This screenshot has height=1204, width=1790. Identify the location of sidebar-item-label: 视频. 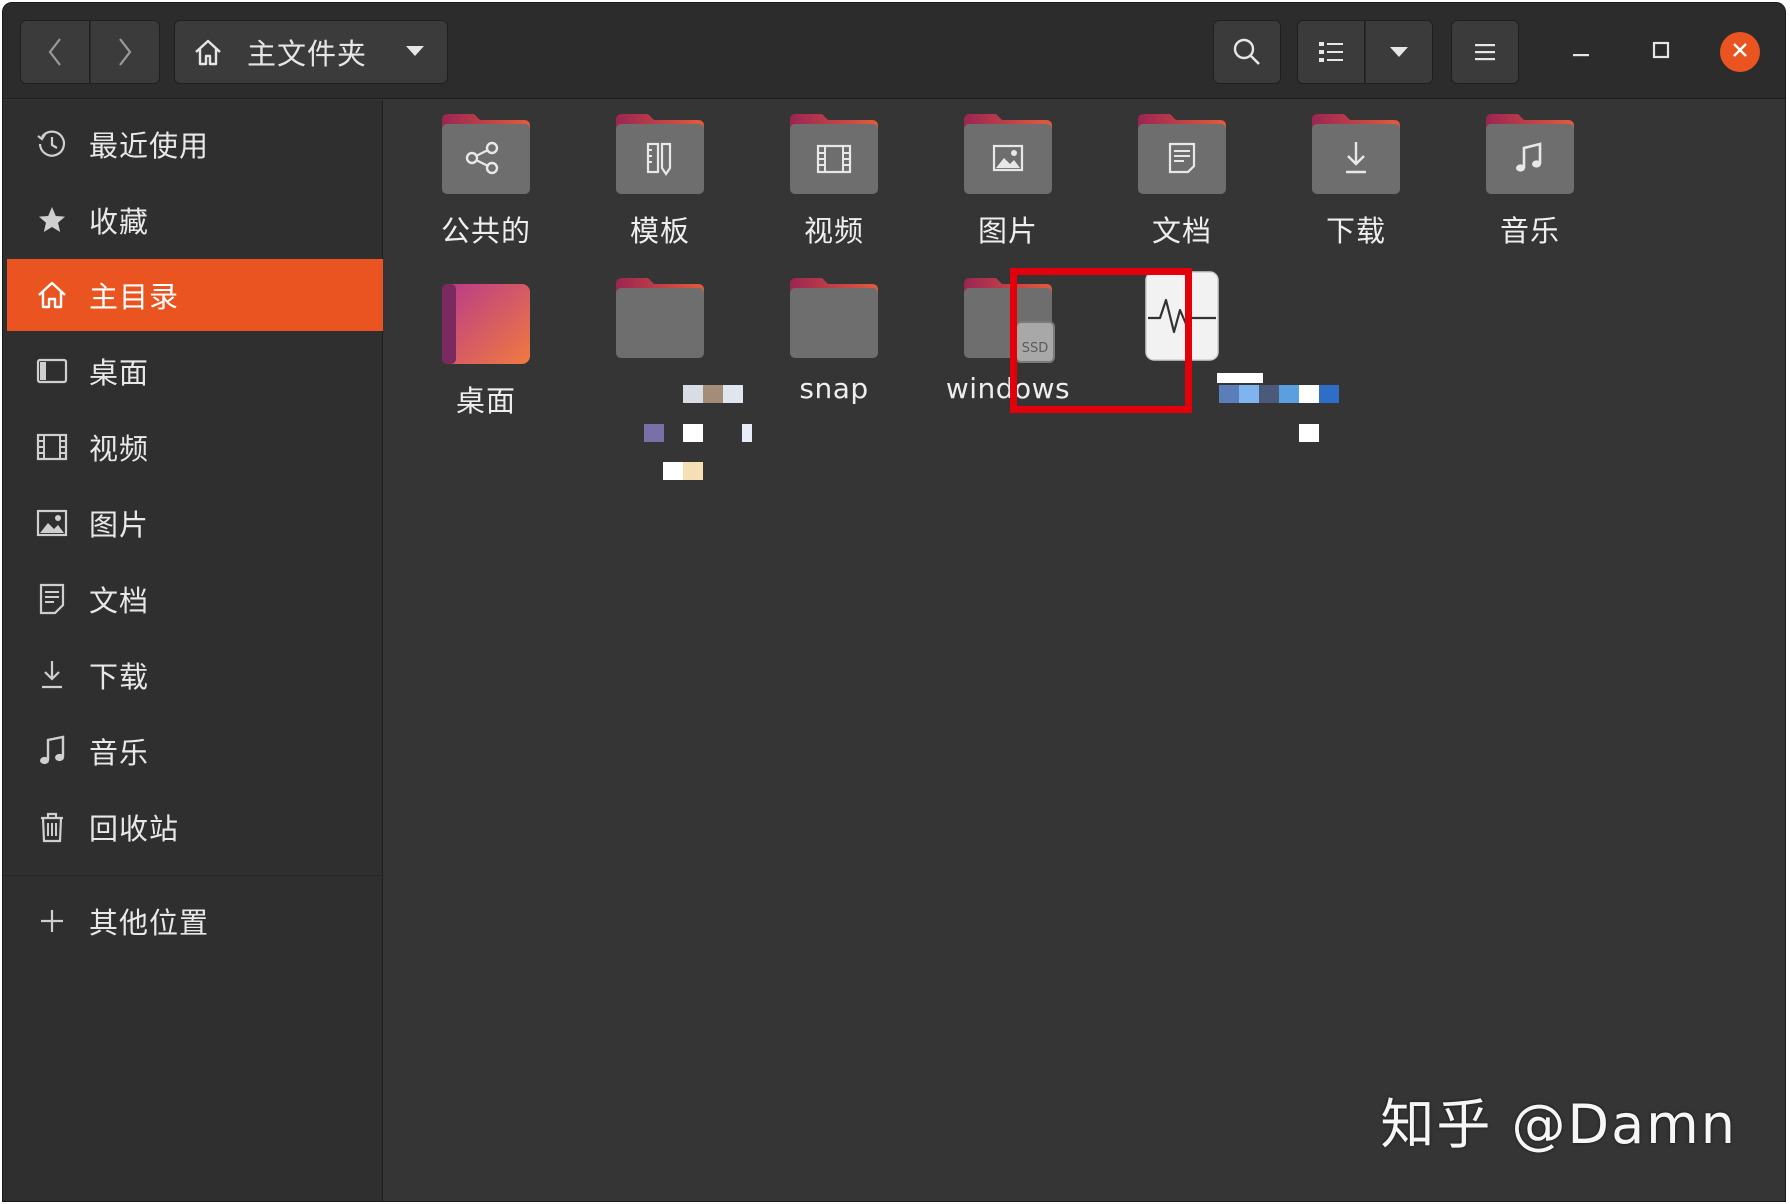
(119, 449).